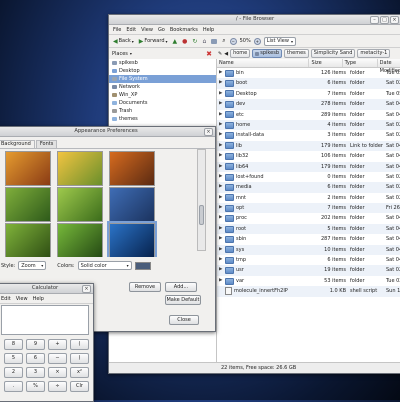 Image resolution: width=400 pixels, height=402 pixels. What do you see at coordinates (35, 358) in the screenshot?
I see `calc-key: 6` at bounding box center [35, 358].